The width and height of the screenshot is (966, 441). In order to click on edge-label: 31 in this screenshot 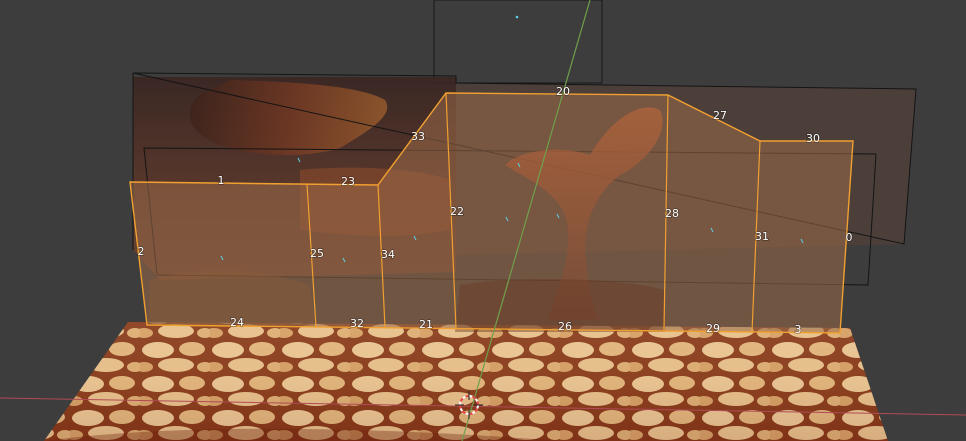, I will do `click(762, 236)`.